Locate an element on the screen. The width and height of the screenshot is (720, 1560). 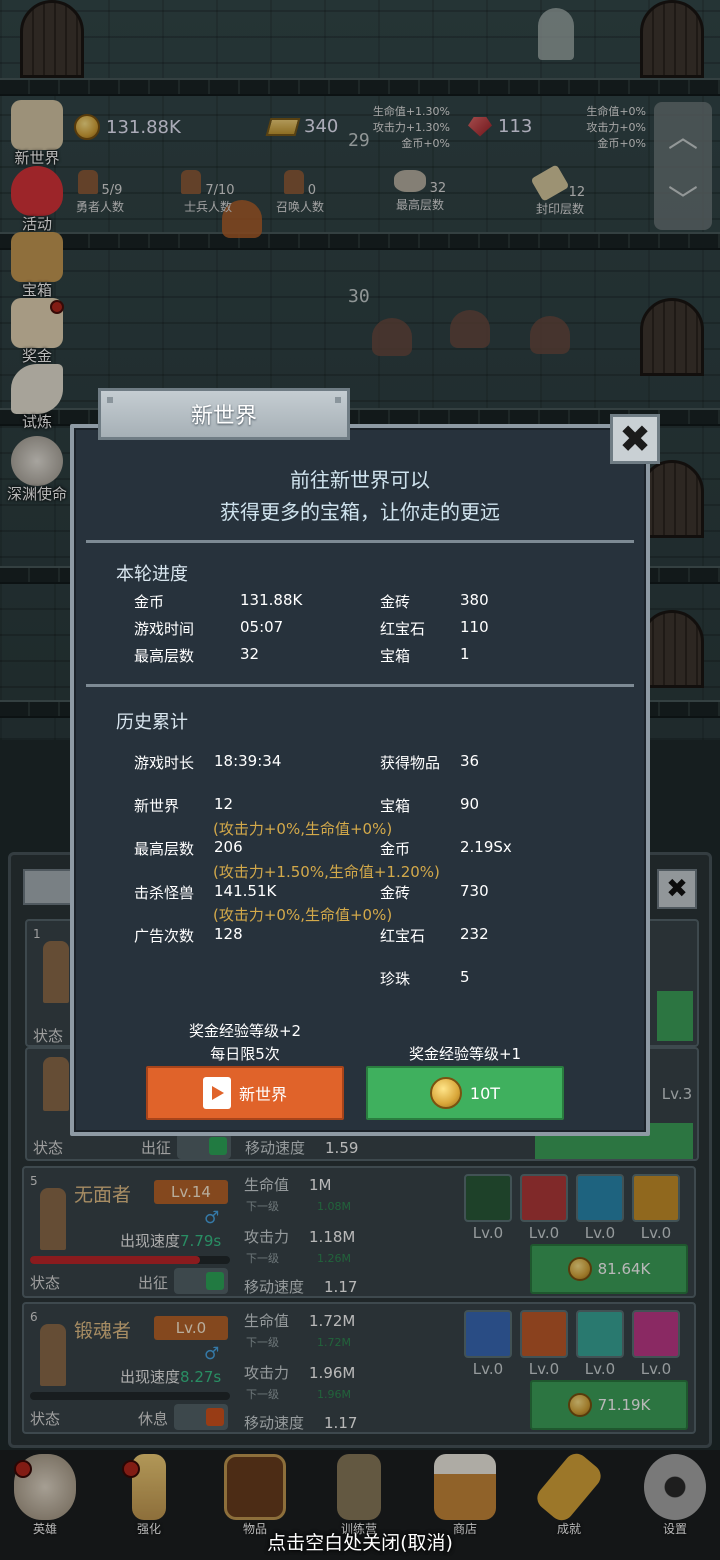
stat-value: 110 is located at coordinates (474, 627).